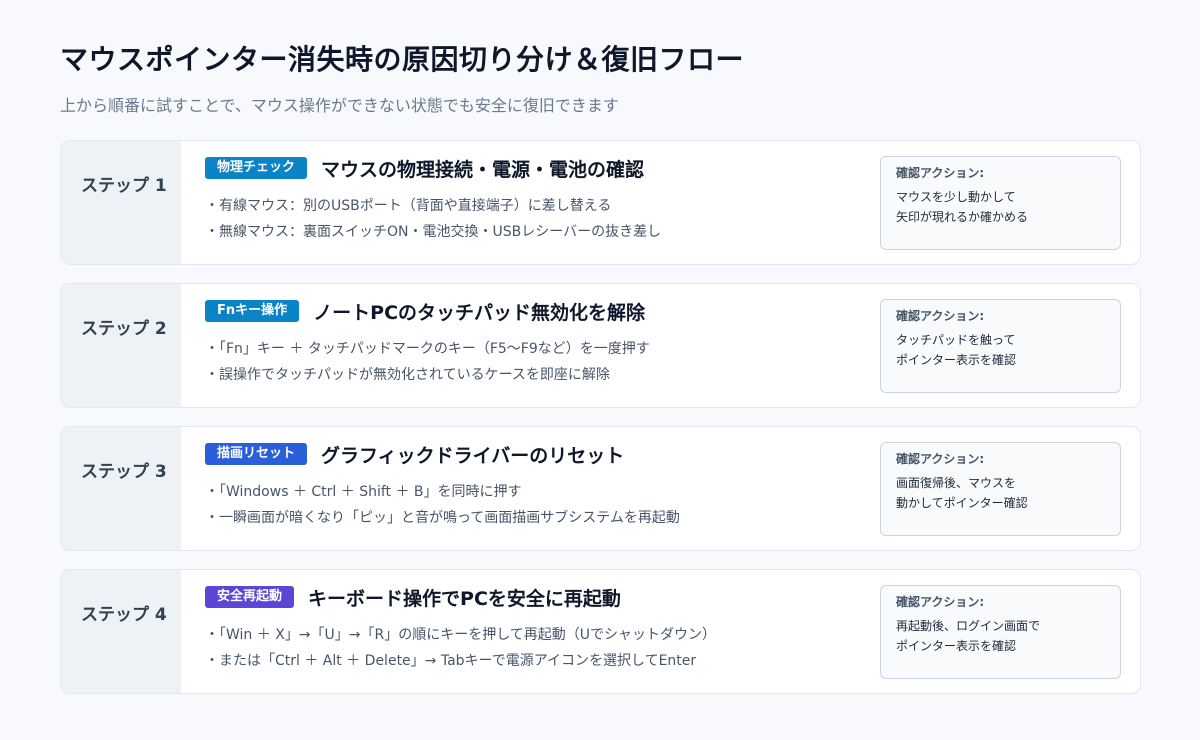 The image size is (1200, 740). I want to click on confirm-action-box: 確認アクション: 画面復帰後、マウスを 動かしてポインター確認, so click(1000, 489).